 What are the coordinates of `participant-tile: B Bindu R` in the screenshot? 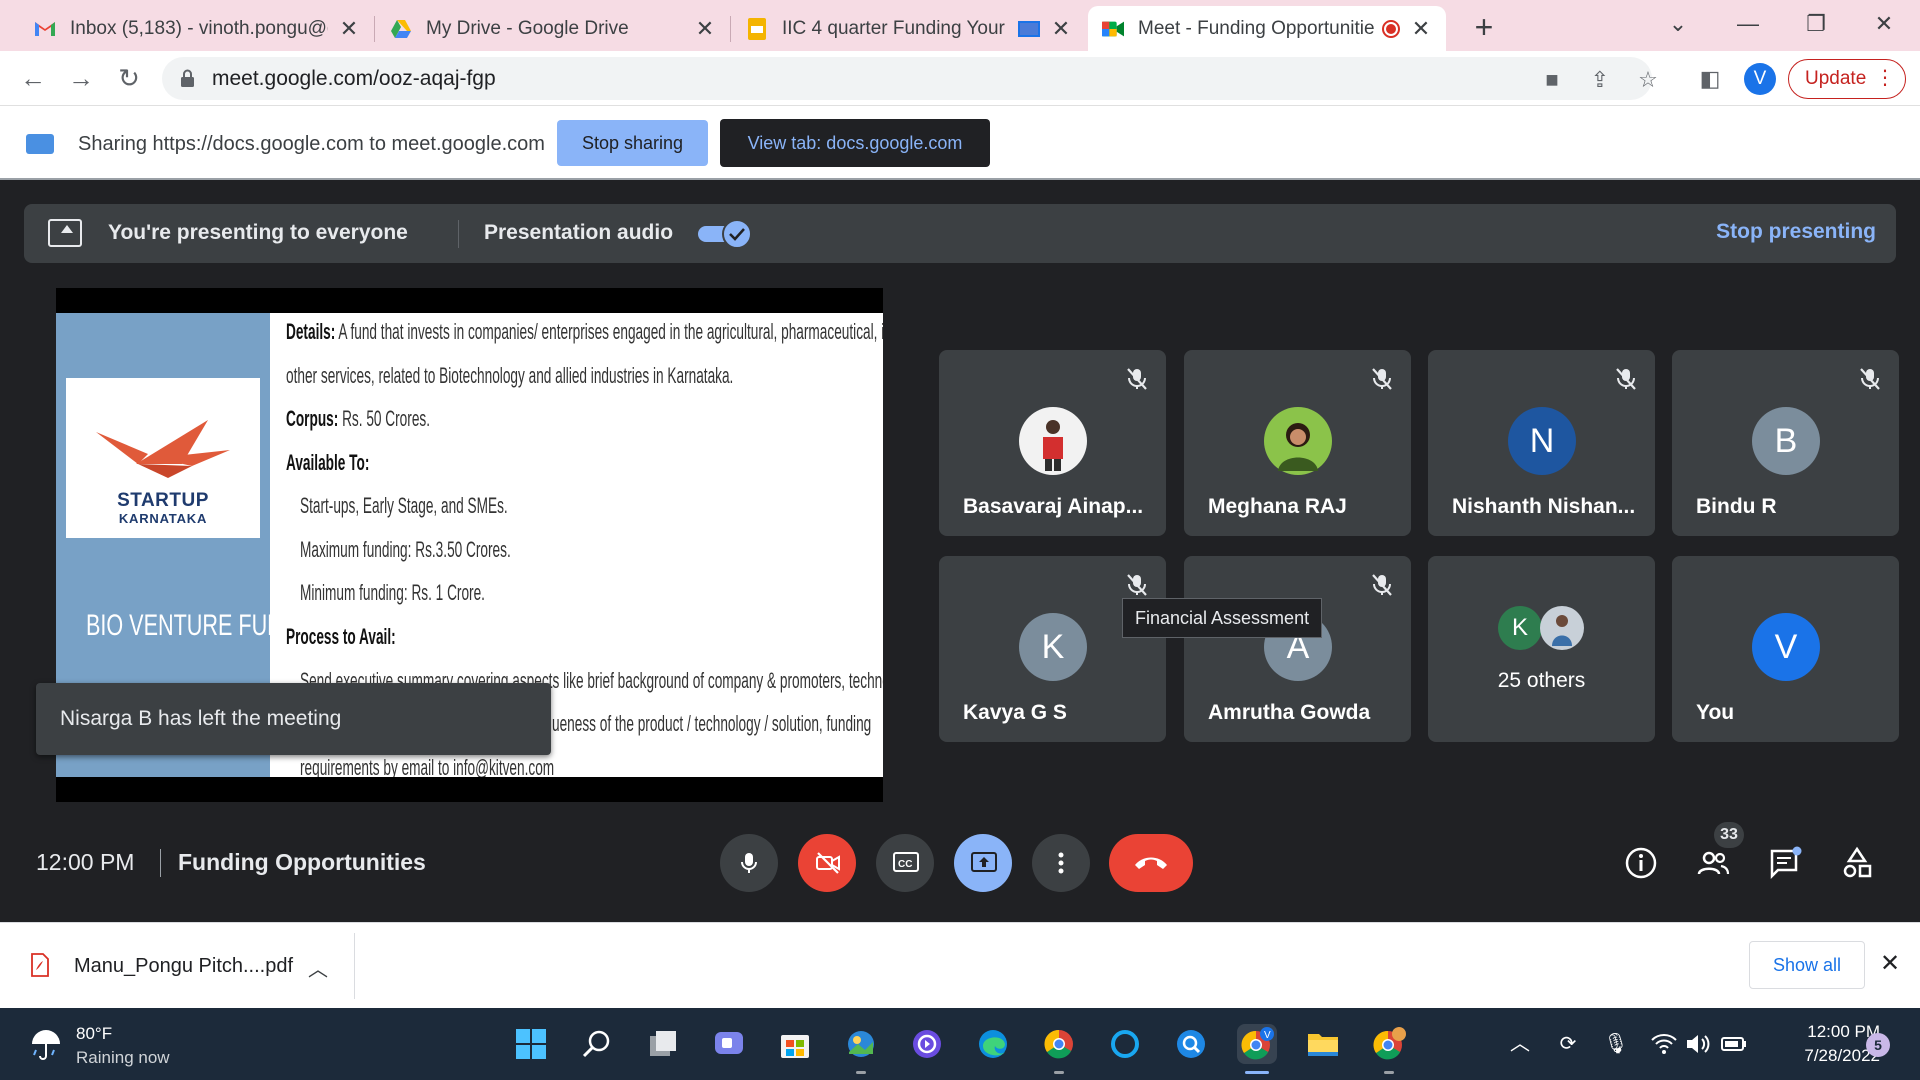 It's located at (1785, 443).